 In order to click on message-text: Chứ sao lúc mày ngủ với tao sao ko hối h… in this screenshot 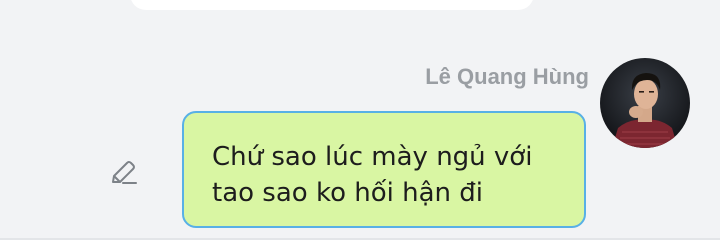, I will do `click(372, 175)`.